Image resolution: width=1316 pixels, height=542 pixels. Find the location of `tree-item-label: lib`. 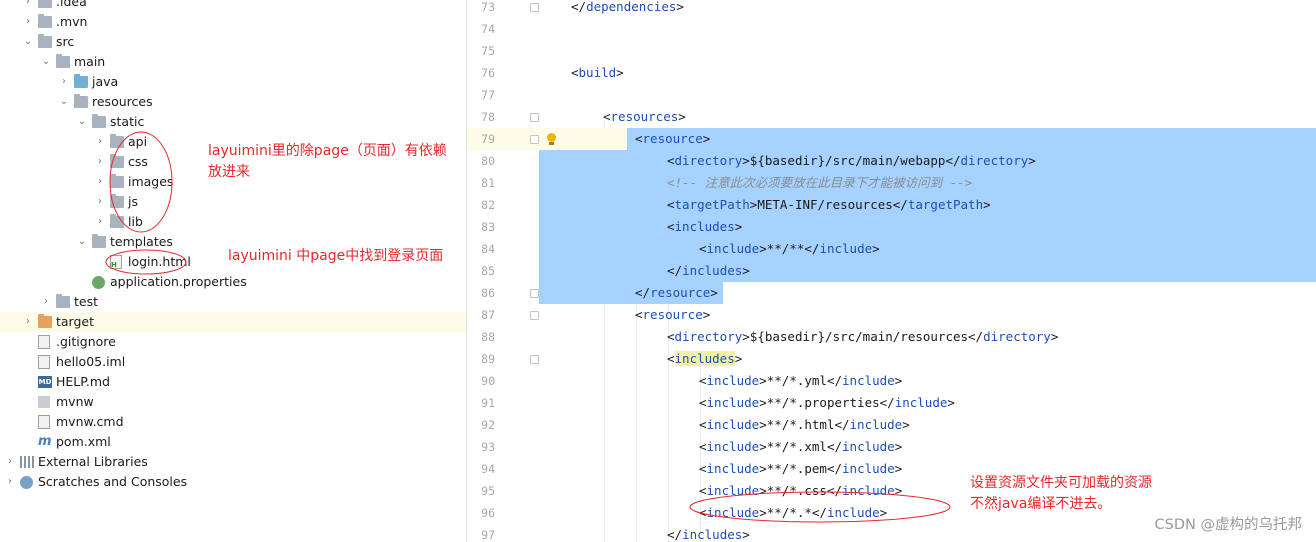

tree-item-label: lib is located at coordinates (135, 221).